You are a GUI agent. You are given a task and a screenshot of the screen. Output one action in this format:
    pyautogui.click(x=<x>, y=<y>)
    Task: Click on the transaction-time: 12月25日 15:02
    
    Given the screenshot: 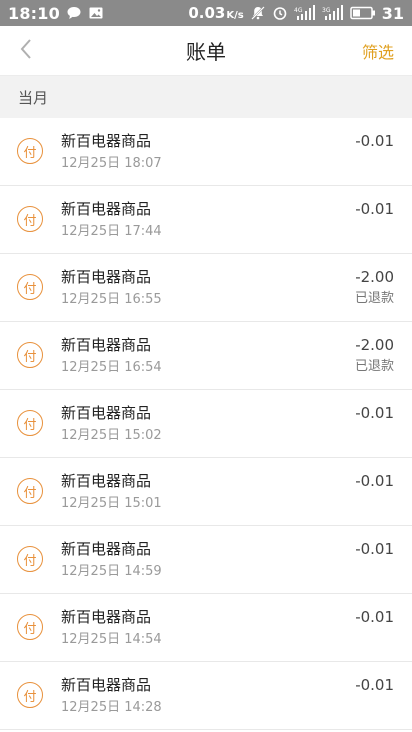 What is the action you would take?
    pyautogui.click(x=111, y=435)
    